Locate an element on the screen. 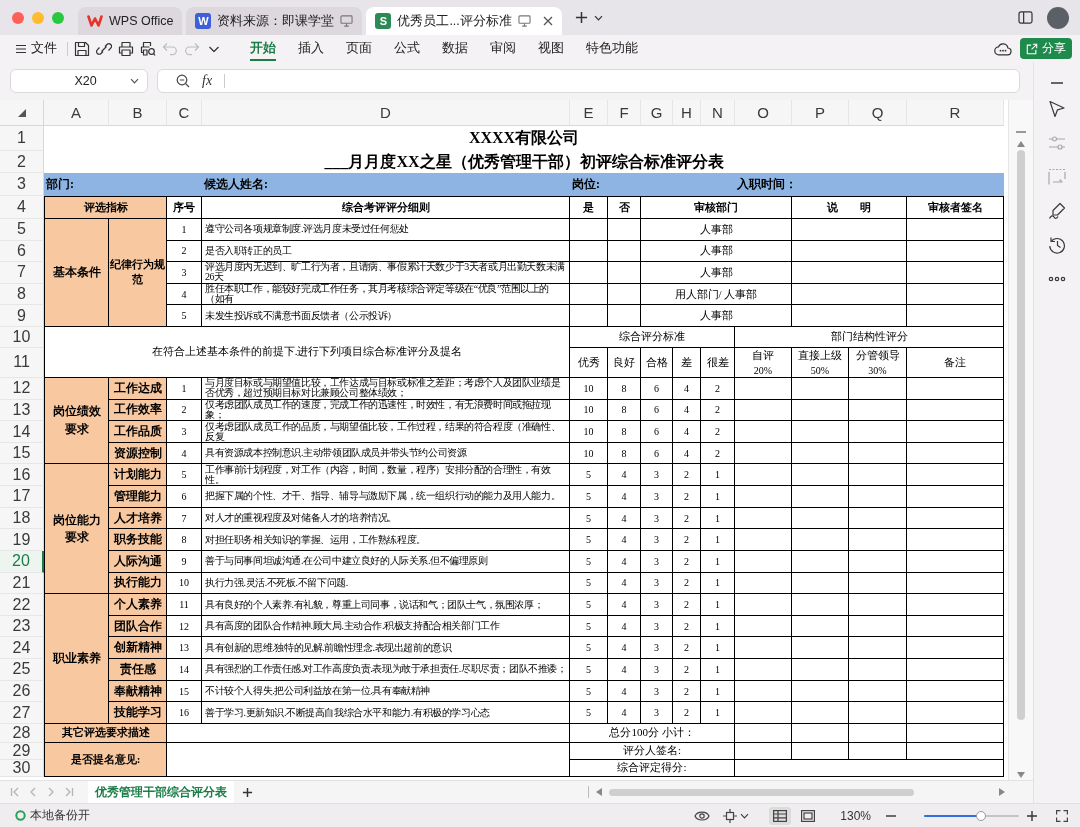 The height and width of the screenshot is (827, 1080). view-mode-button is located at coordinates (780, 815).